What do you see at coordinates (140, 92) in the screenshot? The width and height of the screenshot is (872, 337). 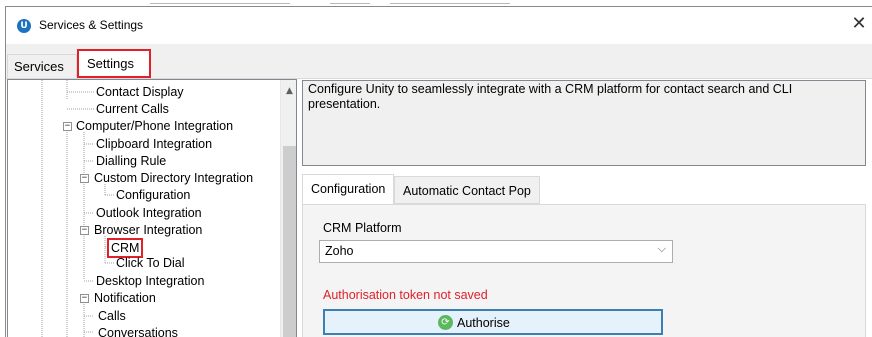 I see `tree-item-contact-display: Contact Display` at bounding box center [140, 92].